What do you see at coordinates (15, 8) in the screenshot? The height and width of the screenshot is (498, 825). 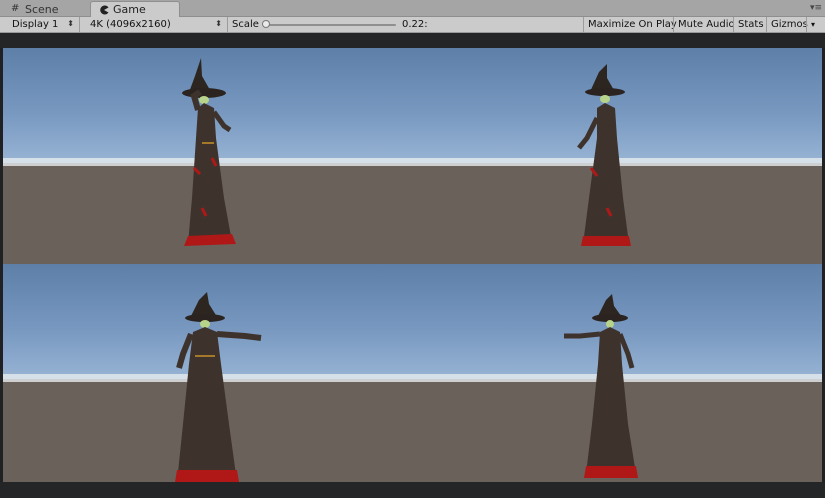 I see `grid-hash-icon: #` at bounding box center [15, 8].